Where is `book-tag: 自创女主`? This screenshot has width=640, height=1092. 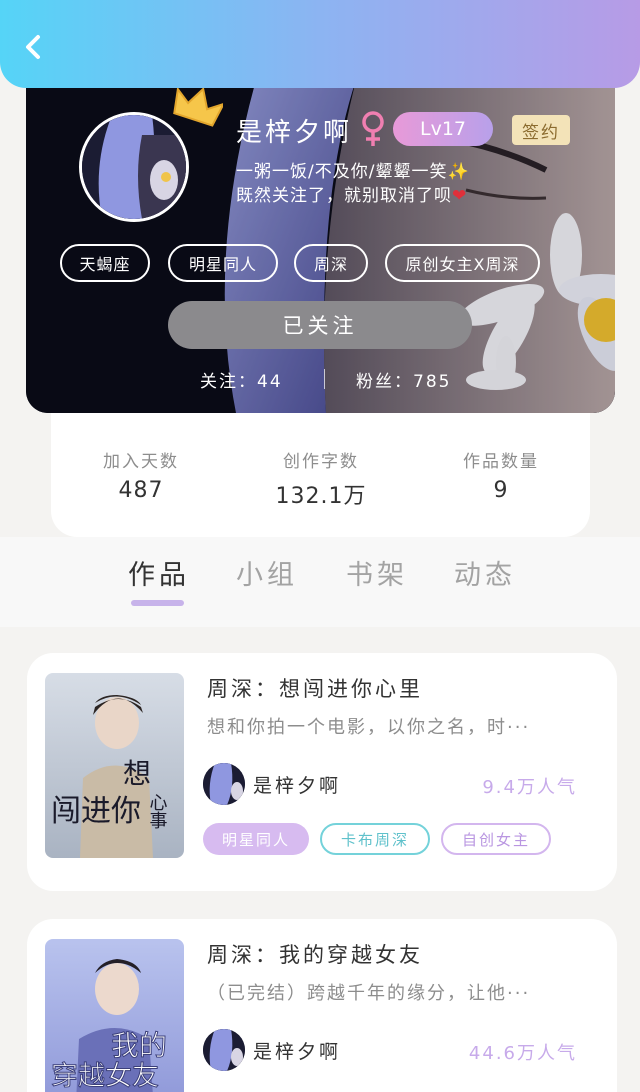 book-tag: 自创女主 is located at coordinates (496, 839).